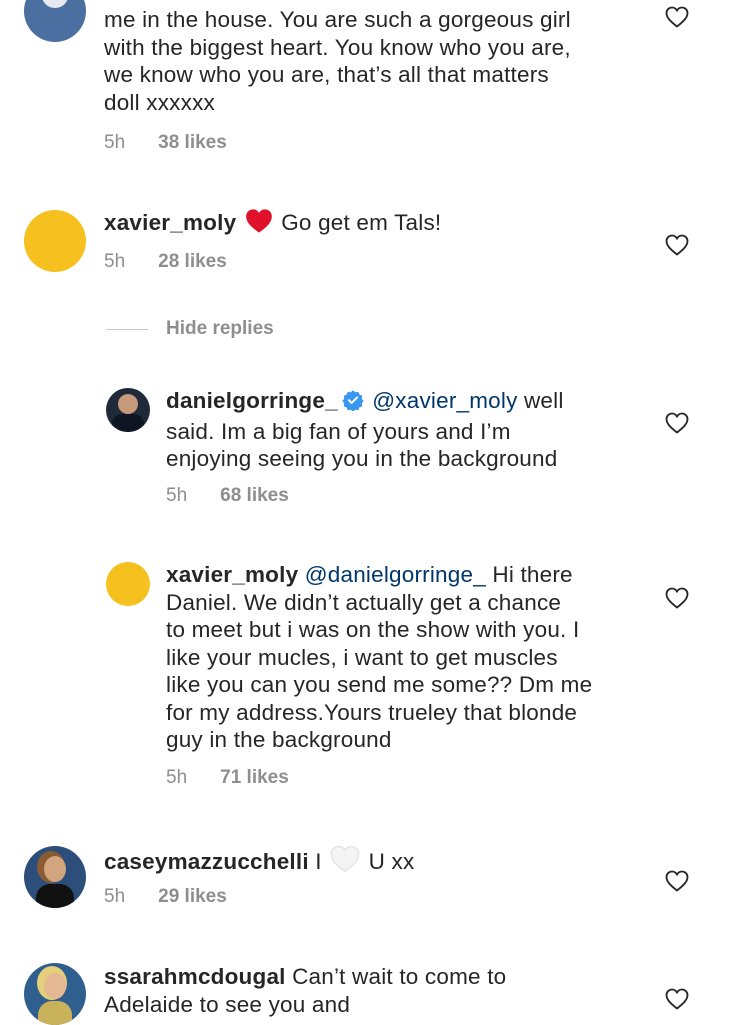  What do you see at coordinates (254, 777) in the screenshot?
I see `likes-count: 71 likes` at bounding box center [254, 777].